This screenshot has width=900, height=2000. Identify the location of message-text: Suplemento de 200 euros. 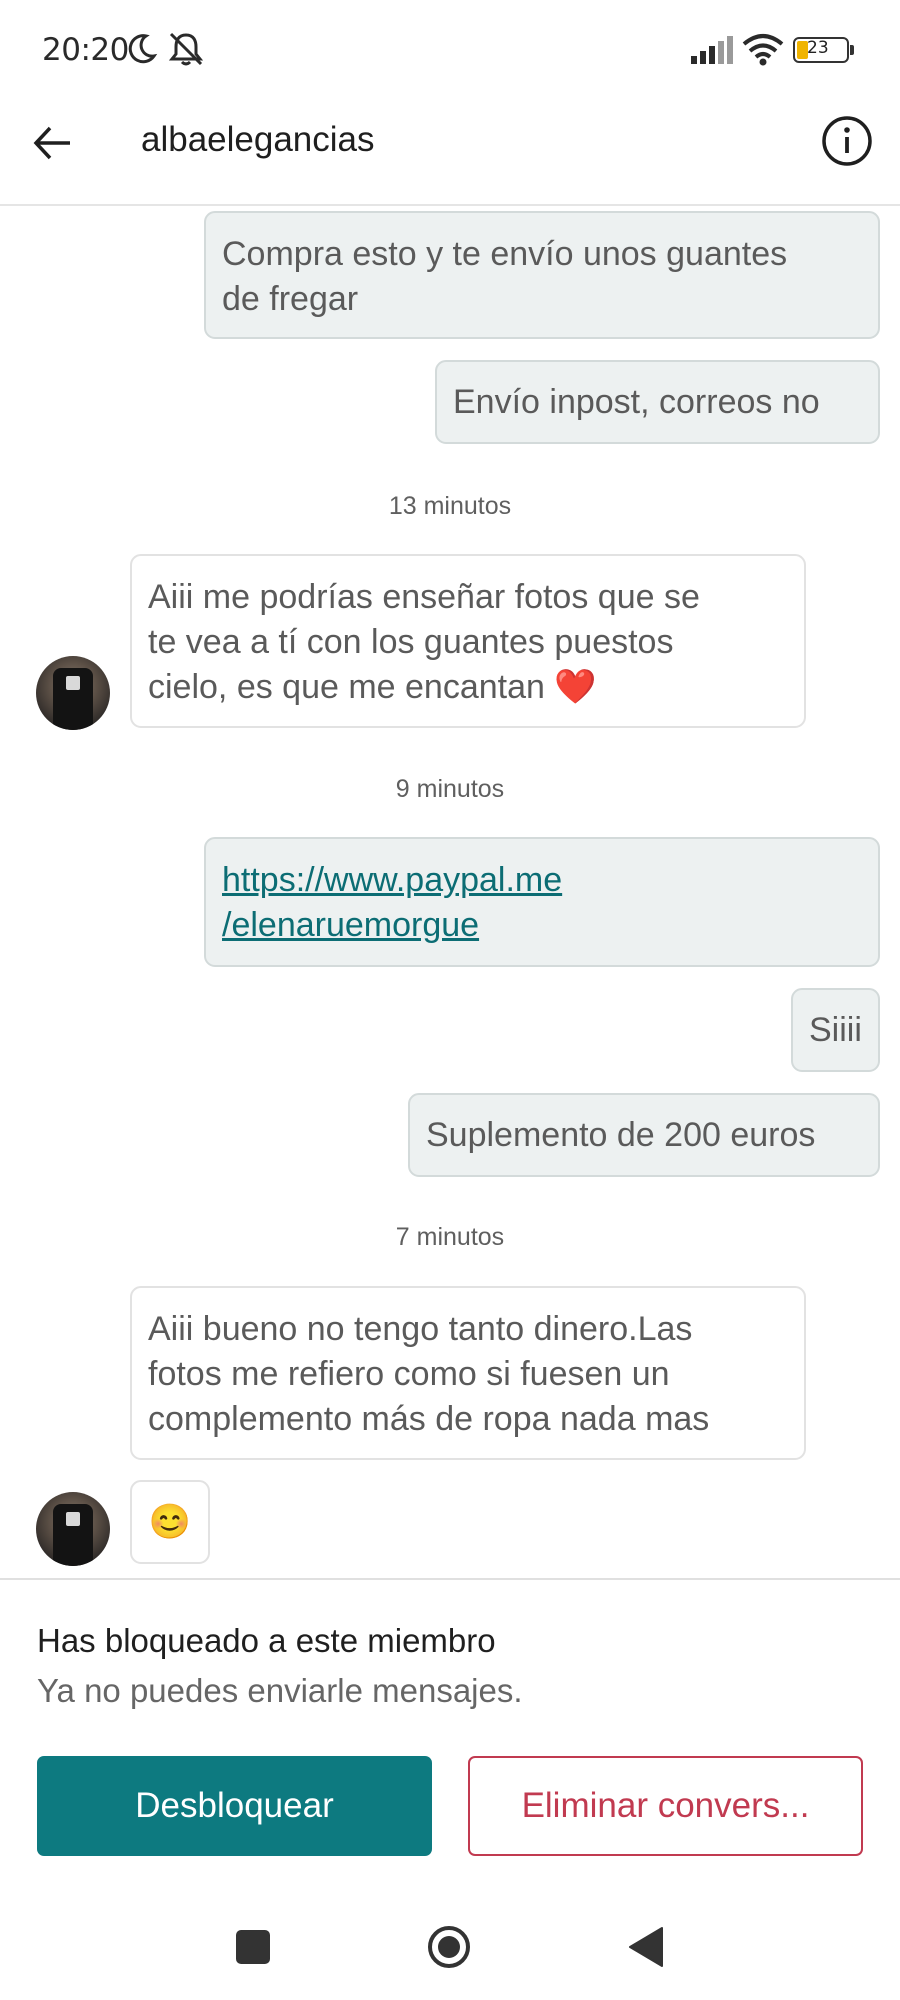
(621, 1135).